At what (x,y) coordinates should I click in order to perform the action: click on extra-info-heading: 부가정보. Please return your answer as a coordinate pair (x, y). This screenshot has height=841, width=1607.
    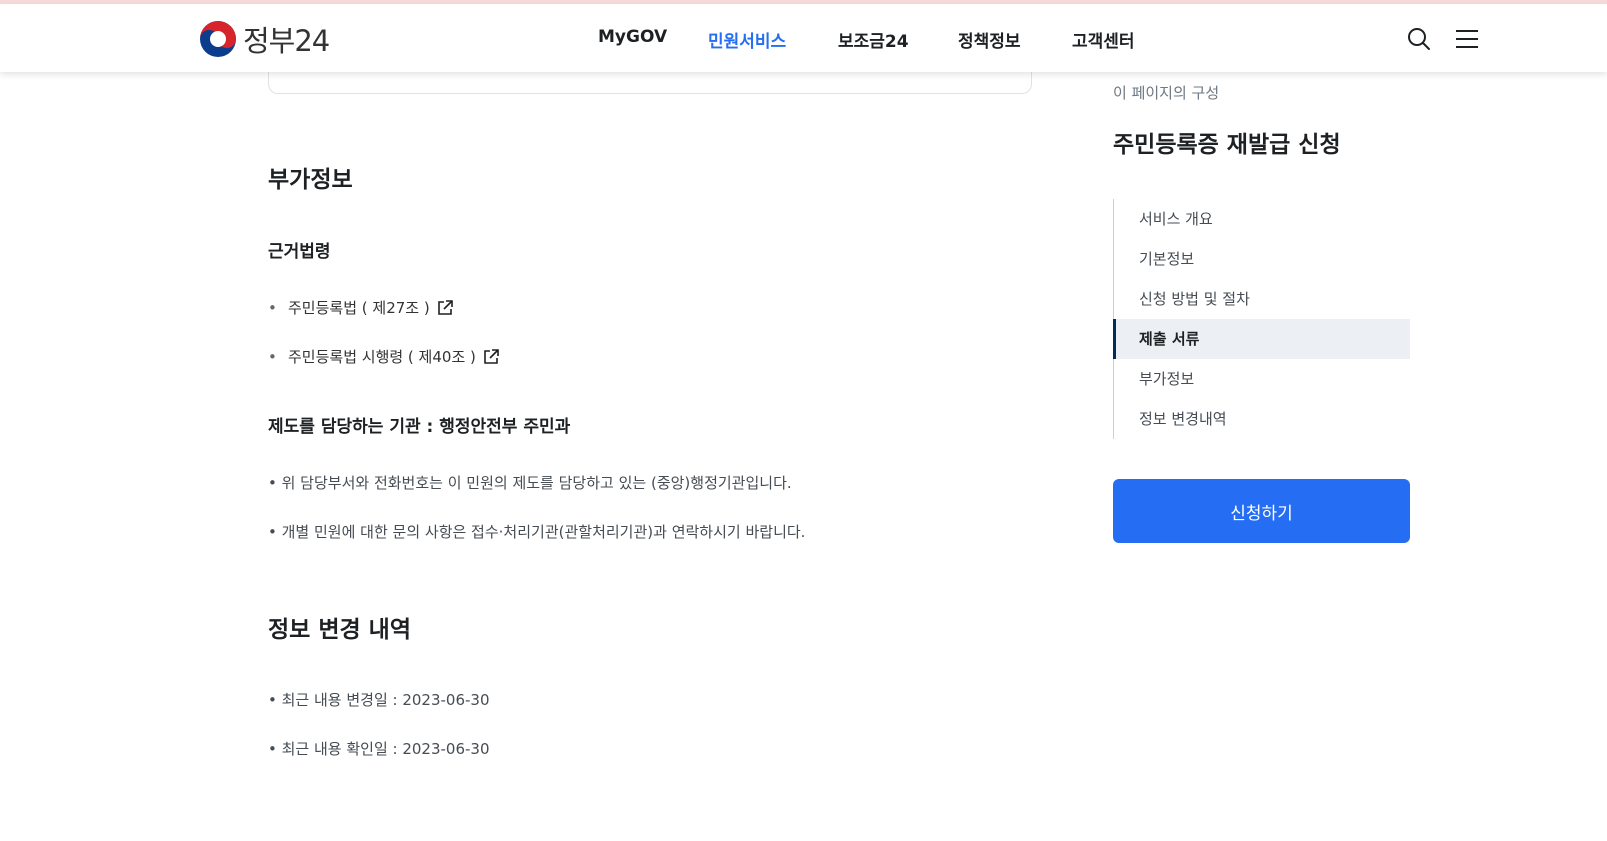
    Looking at the image, I should click on (310, 180).